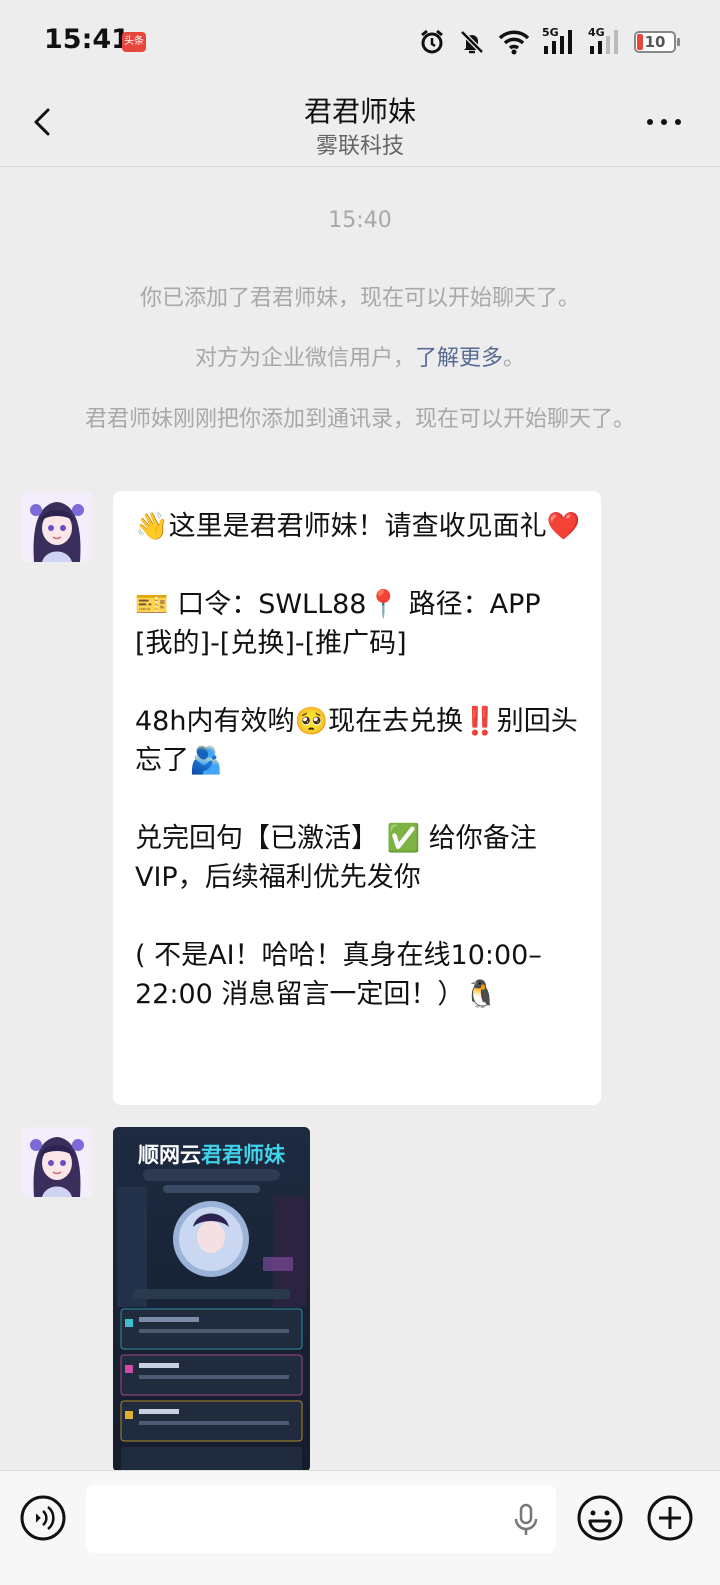 The height and width of the screenshot is (1585, 720). Describe the element at coordinates (336, 858) in the screenshot. I see `message-paragraph-activate: 兑完回句【已激活】 ✅ 给你备注VIP，后续福利优先发你` at that location.